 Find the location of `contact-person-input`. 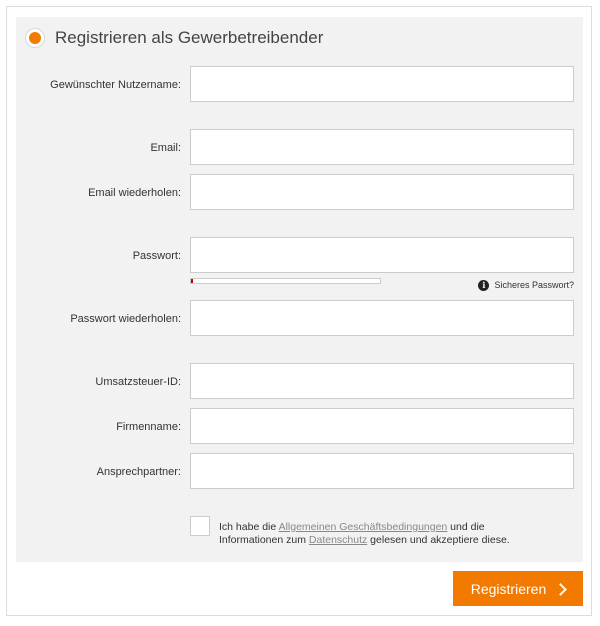

contact-person-input is located at coordinates (382, 471).